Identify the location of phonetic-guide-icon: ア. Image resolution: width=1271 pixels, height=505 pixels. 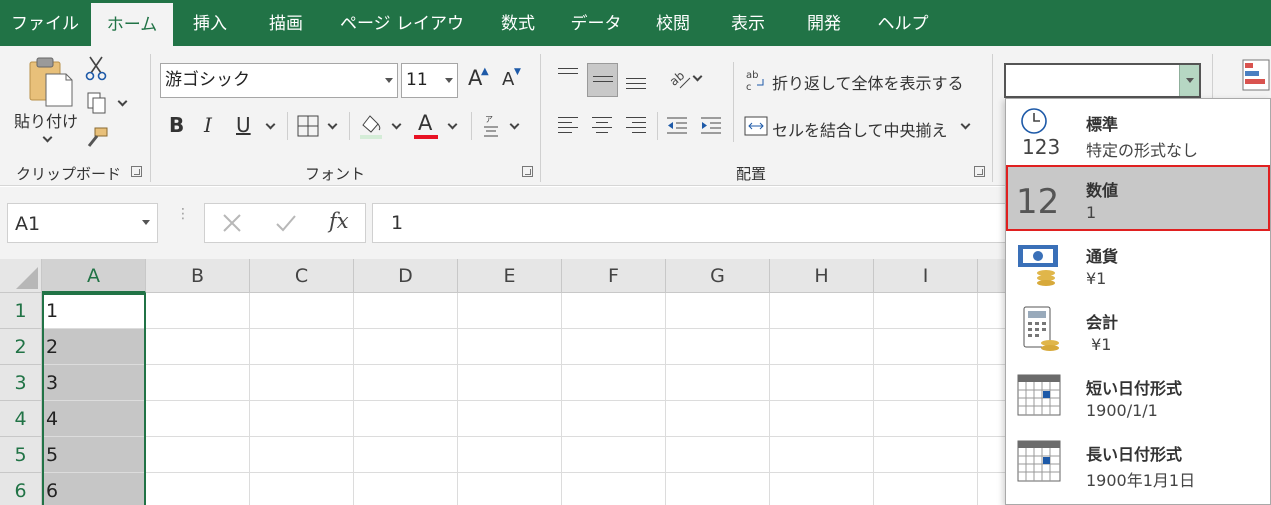
(491, 126).